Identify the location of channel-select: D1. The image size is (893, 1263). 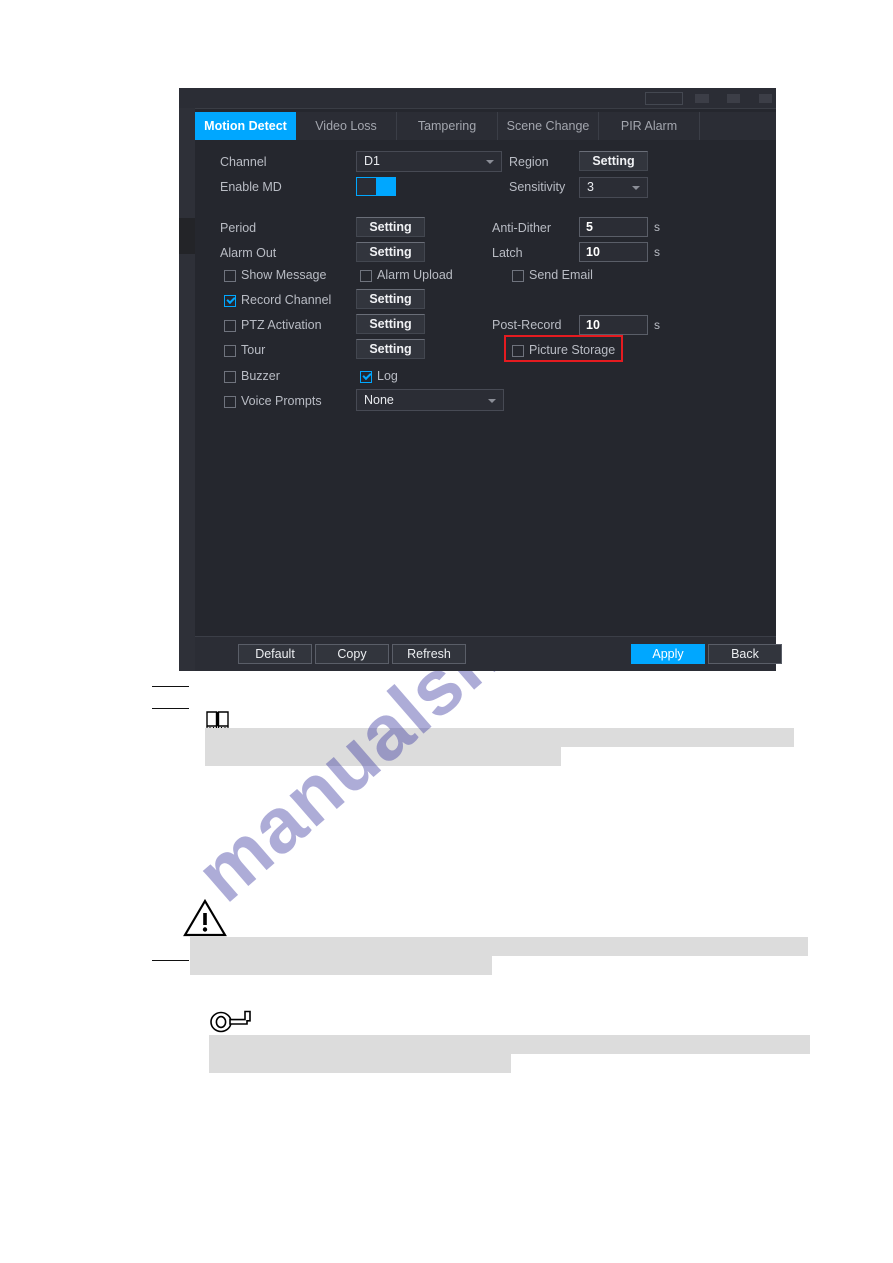
(429, 161).